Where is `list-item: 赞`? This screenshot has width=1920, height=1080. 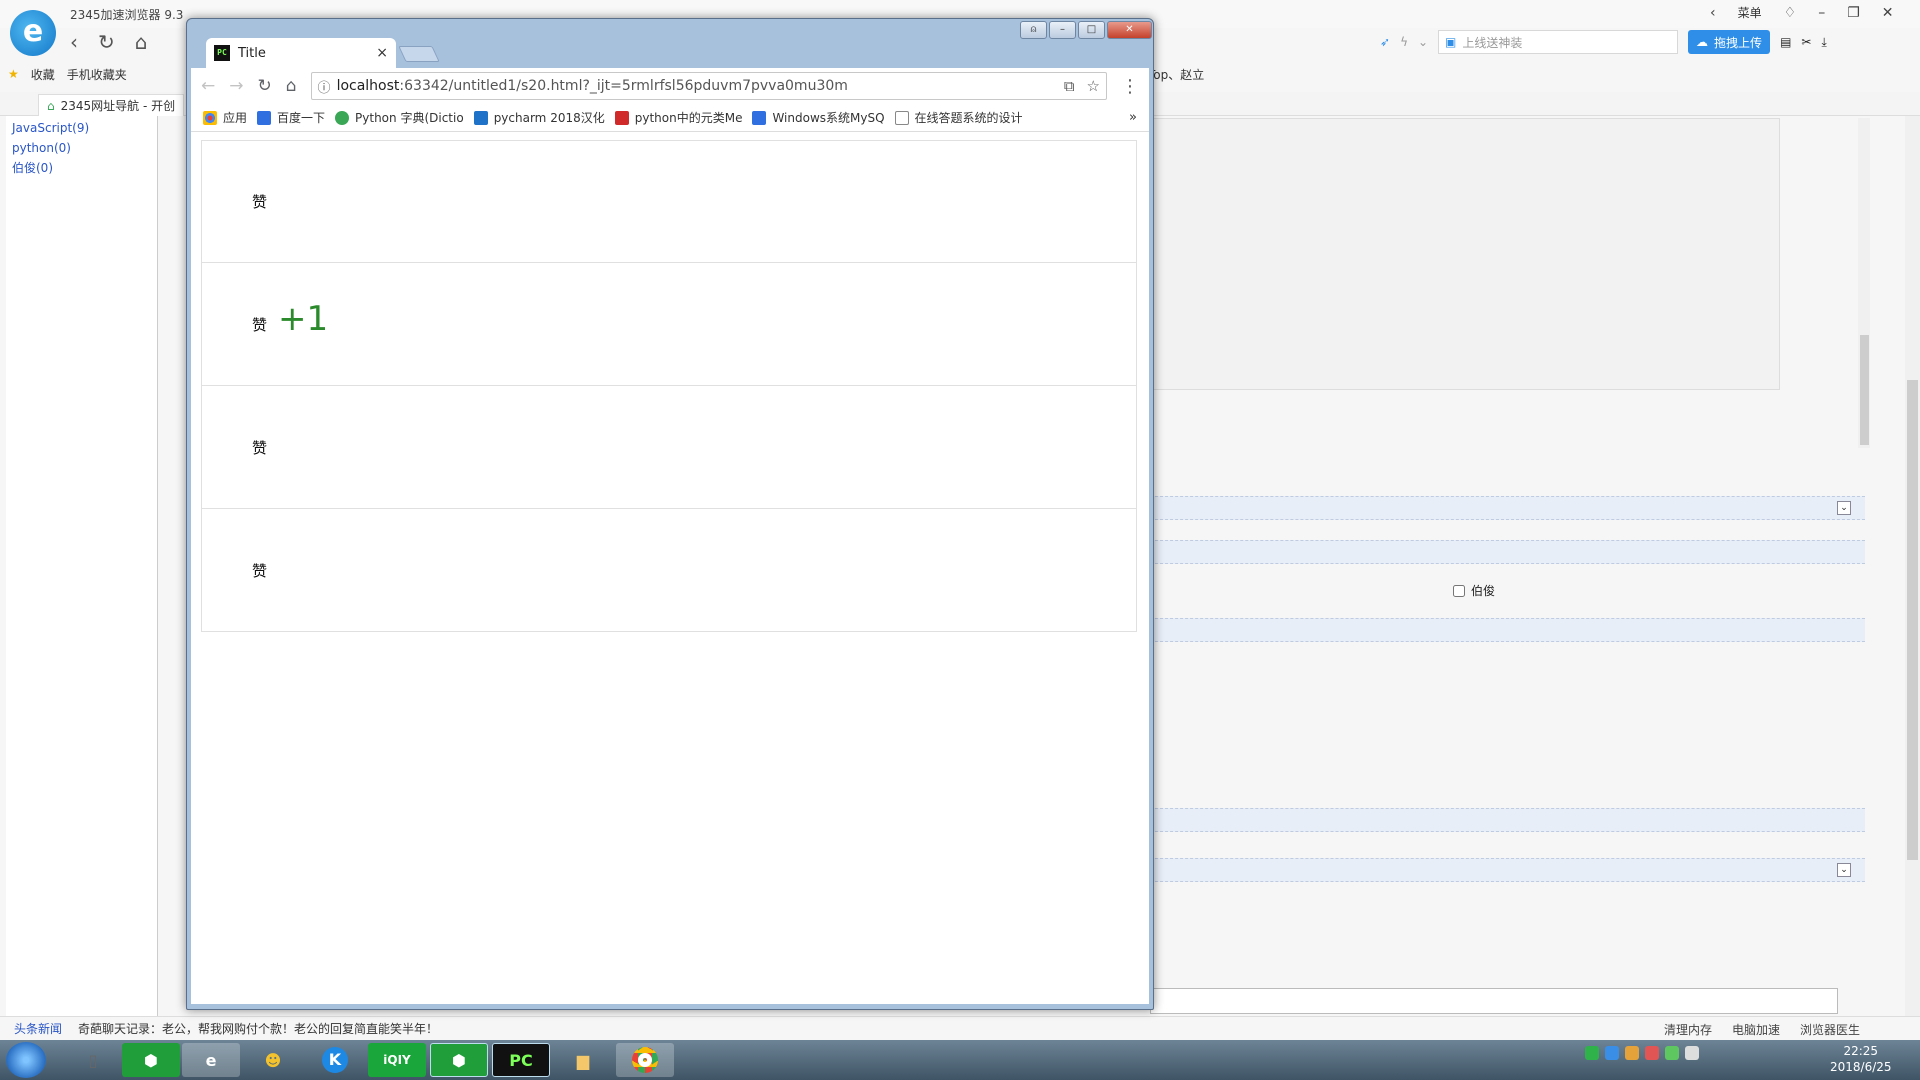 list-item: 赞 is located at coordinates (669, 570).